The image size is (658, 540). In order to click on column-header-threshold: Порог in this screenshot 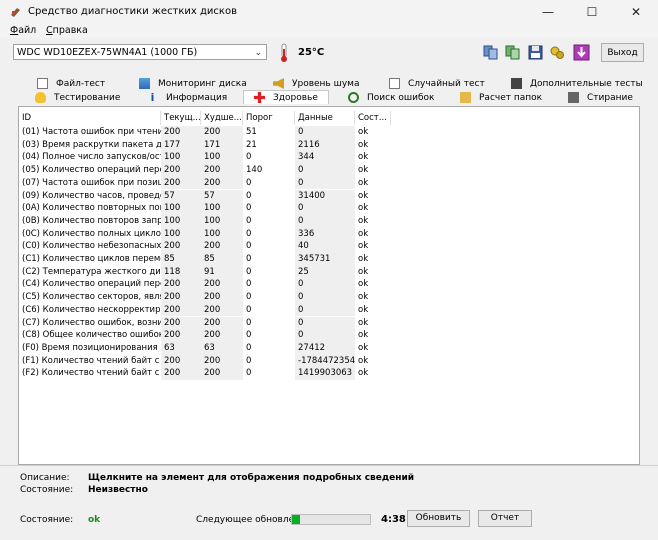, I will do `click(269, 118)`.